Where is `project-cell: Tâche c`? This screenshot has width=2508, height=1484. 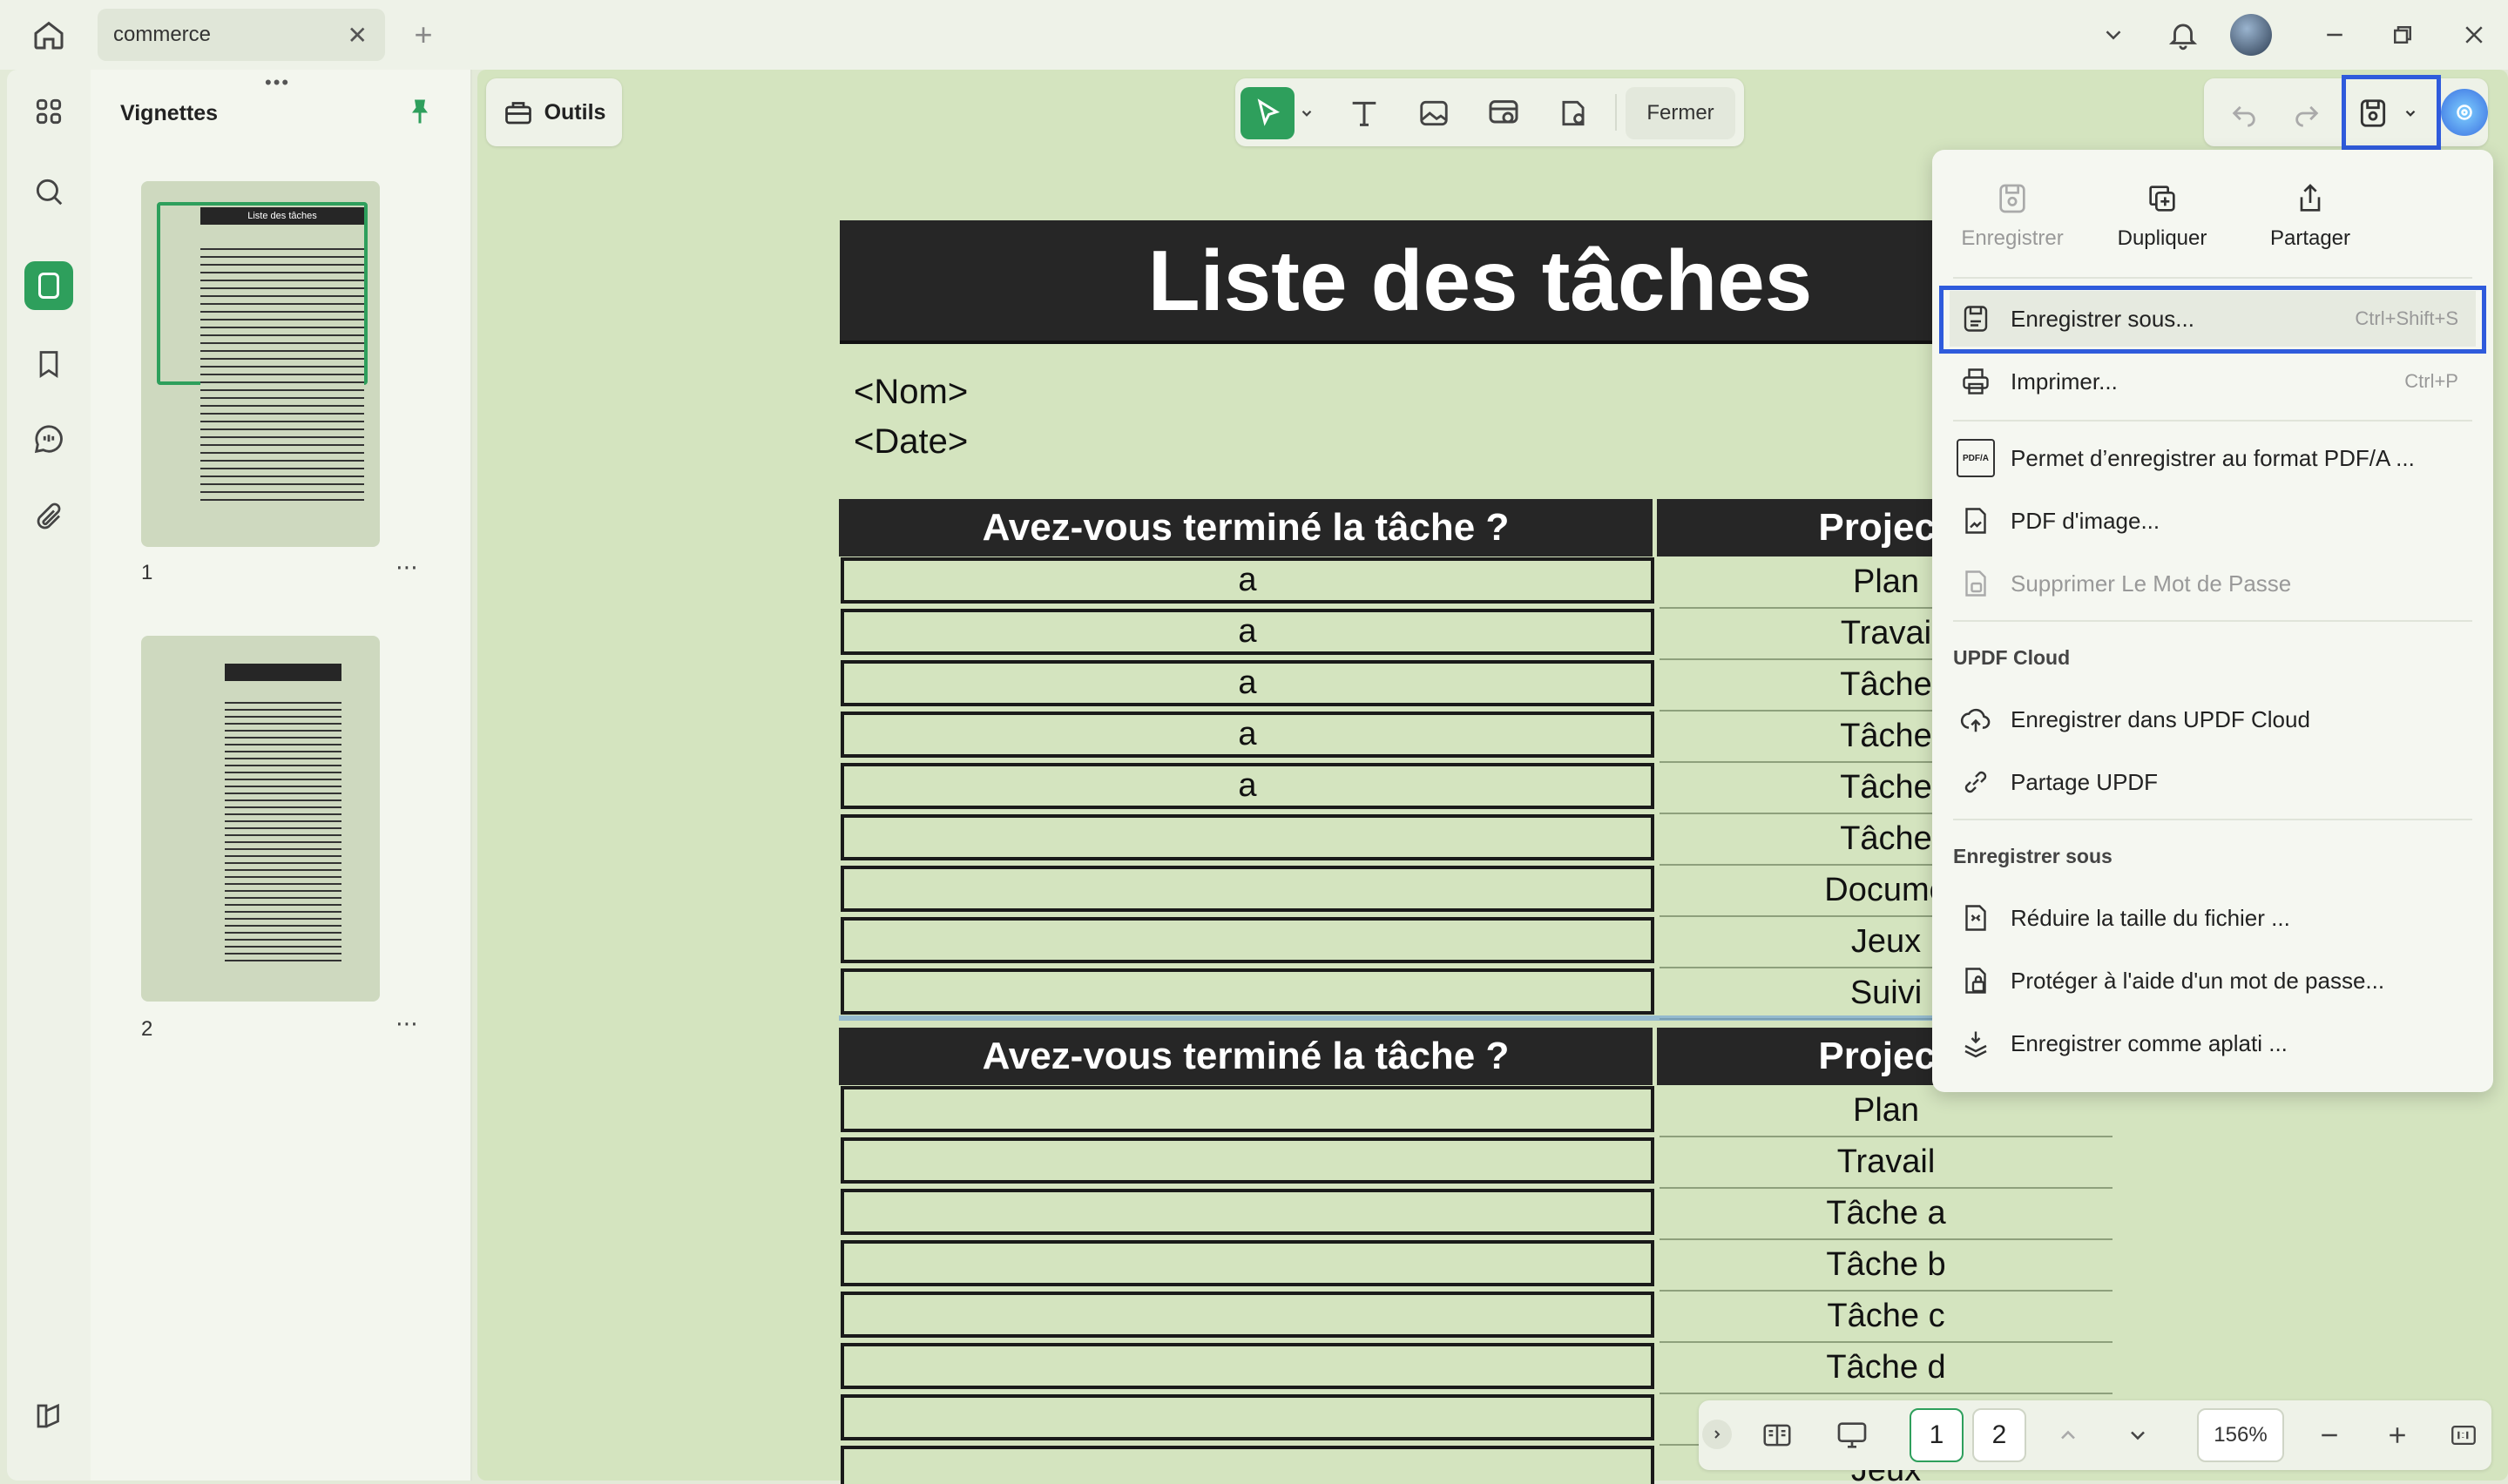 project-cell: Tâche c is located at coordinates (1886, 1317).